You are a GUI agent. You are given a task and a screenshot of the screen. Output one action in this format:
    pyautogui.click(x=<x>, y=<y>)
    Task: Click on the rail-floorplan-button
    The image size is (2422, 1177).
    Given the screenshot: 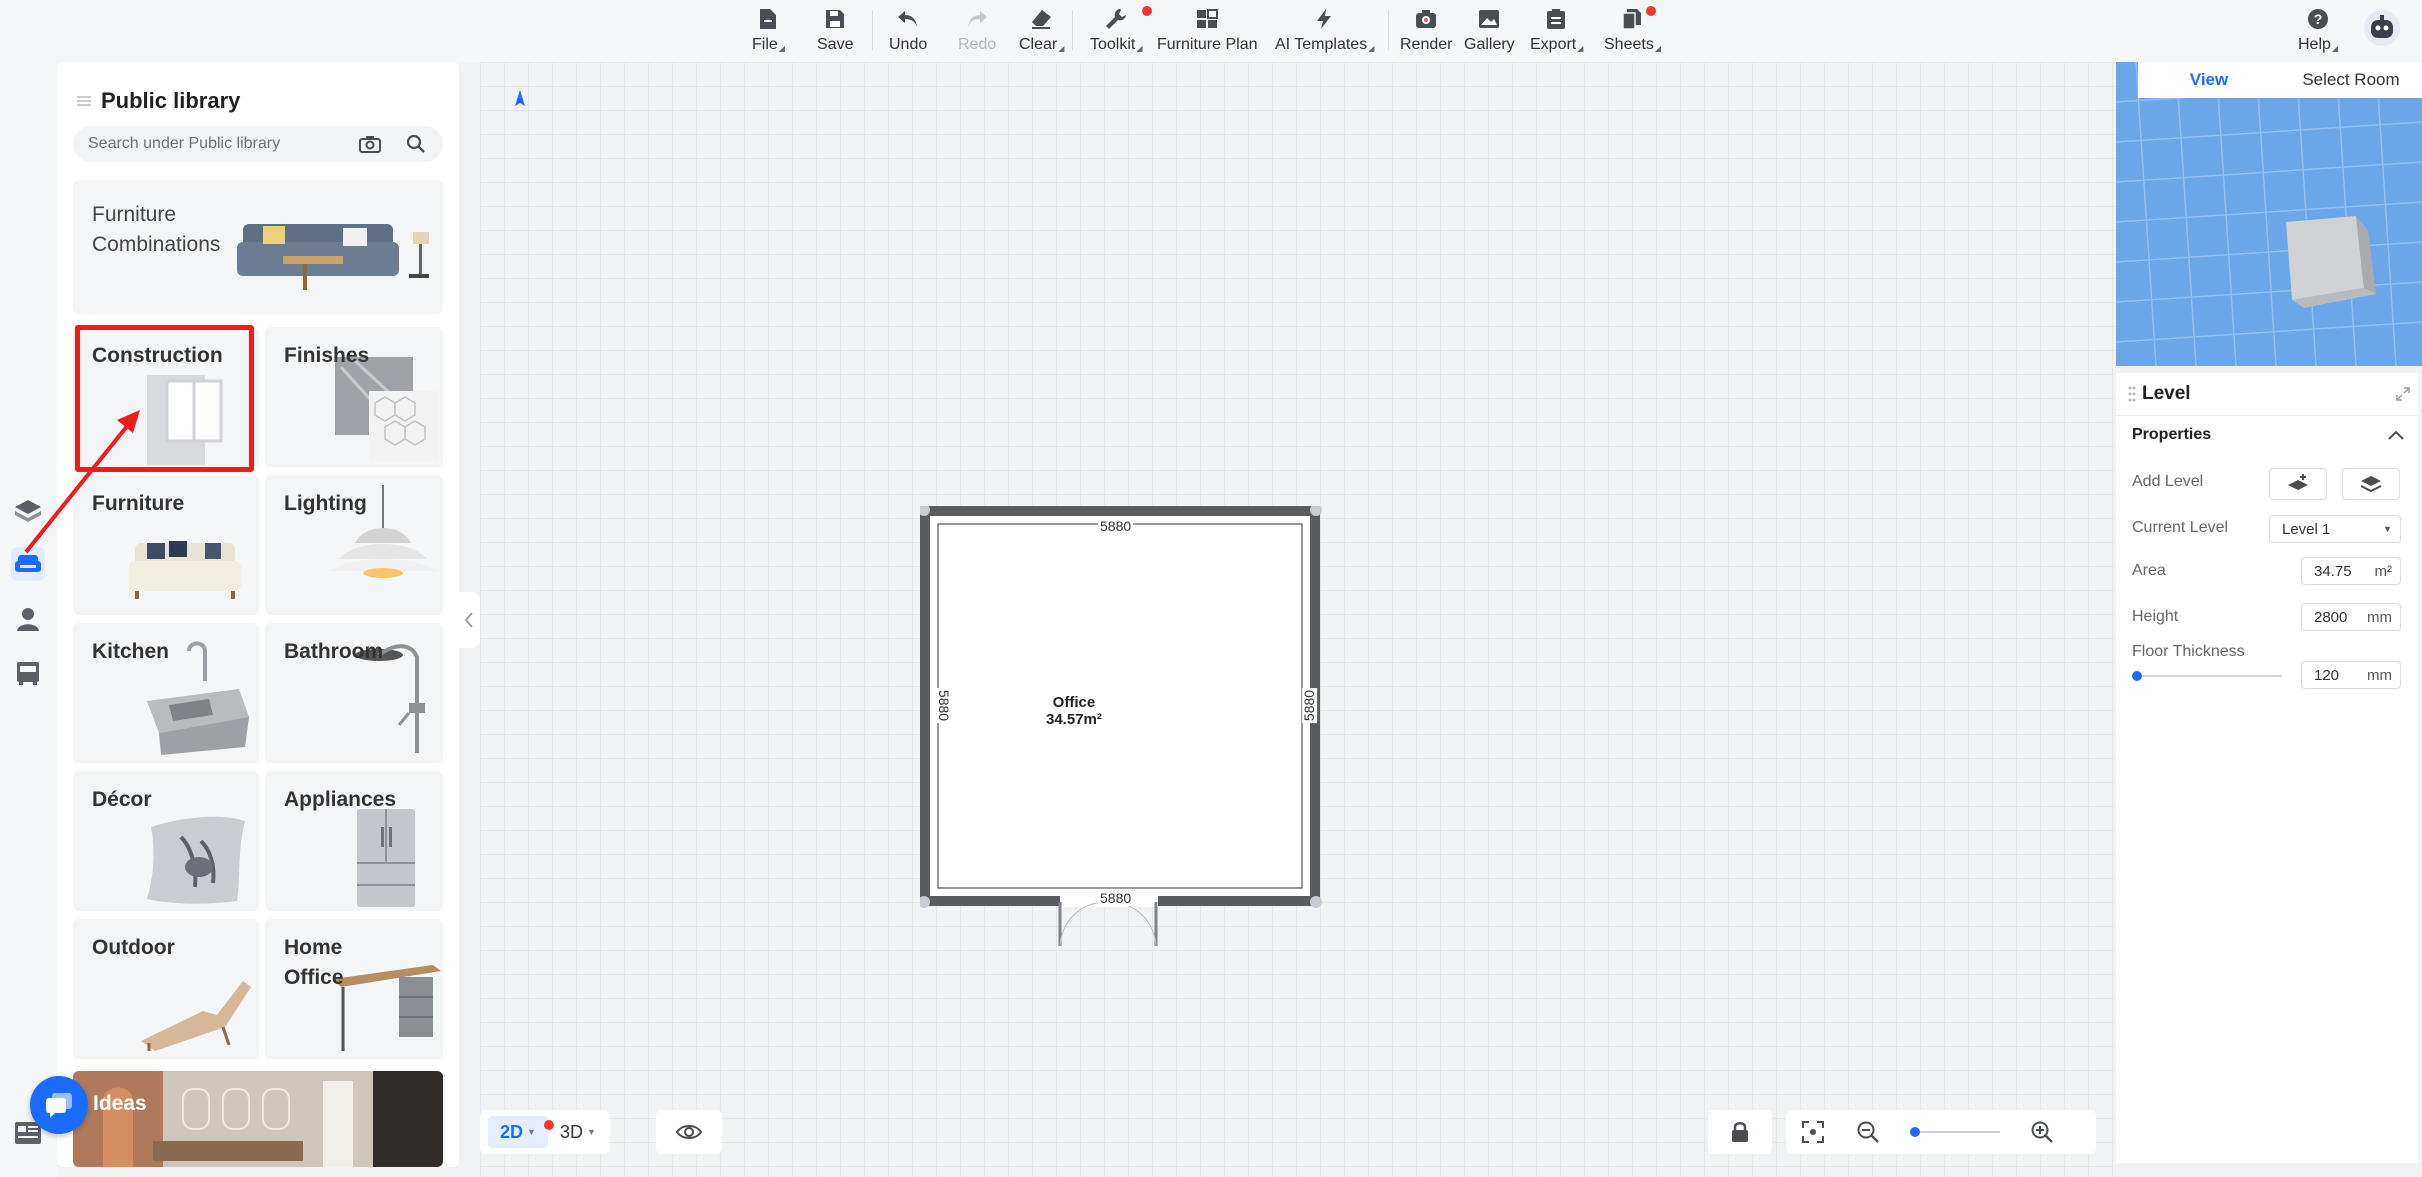 What is the action you would take?
    pyautogui.click(x=28, y=511)
    